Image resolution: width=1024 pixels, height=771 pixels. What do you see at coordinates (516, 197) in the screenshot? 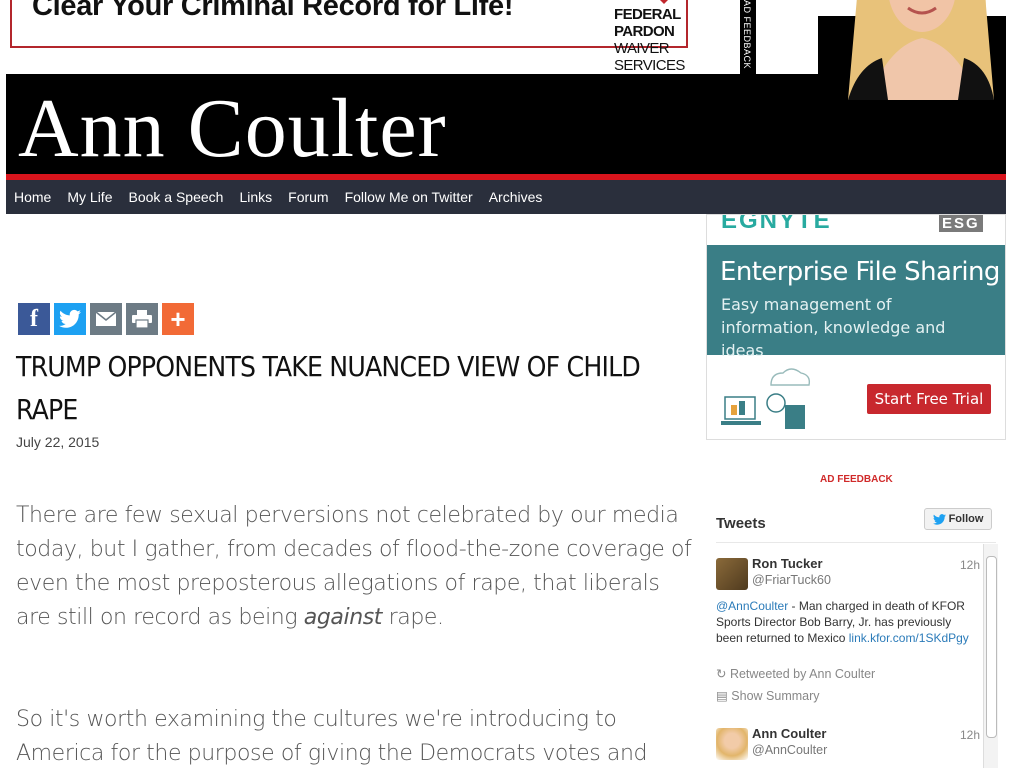
I see `nav-archives: Archives` at bounding box center [516, 197].